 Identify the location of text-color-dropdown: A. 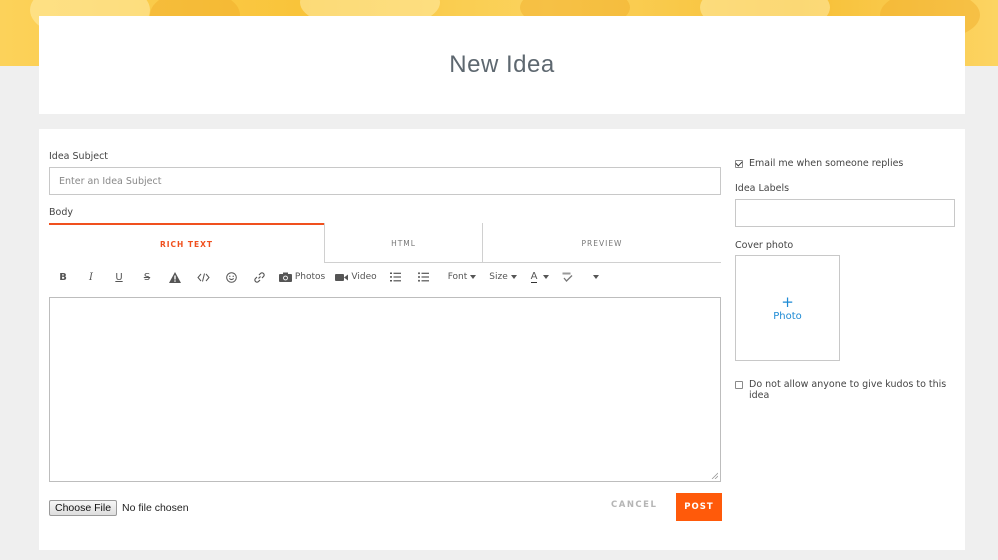
(540, 277).